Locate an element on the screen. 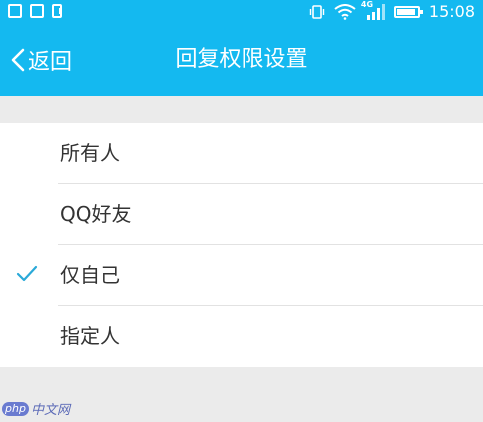 The image size is (483, 422). wifi-icon is located at coordinates (345, 12).